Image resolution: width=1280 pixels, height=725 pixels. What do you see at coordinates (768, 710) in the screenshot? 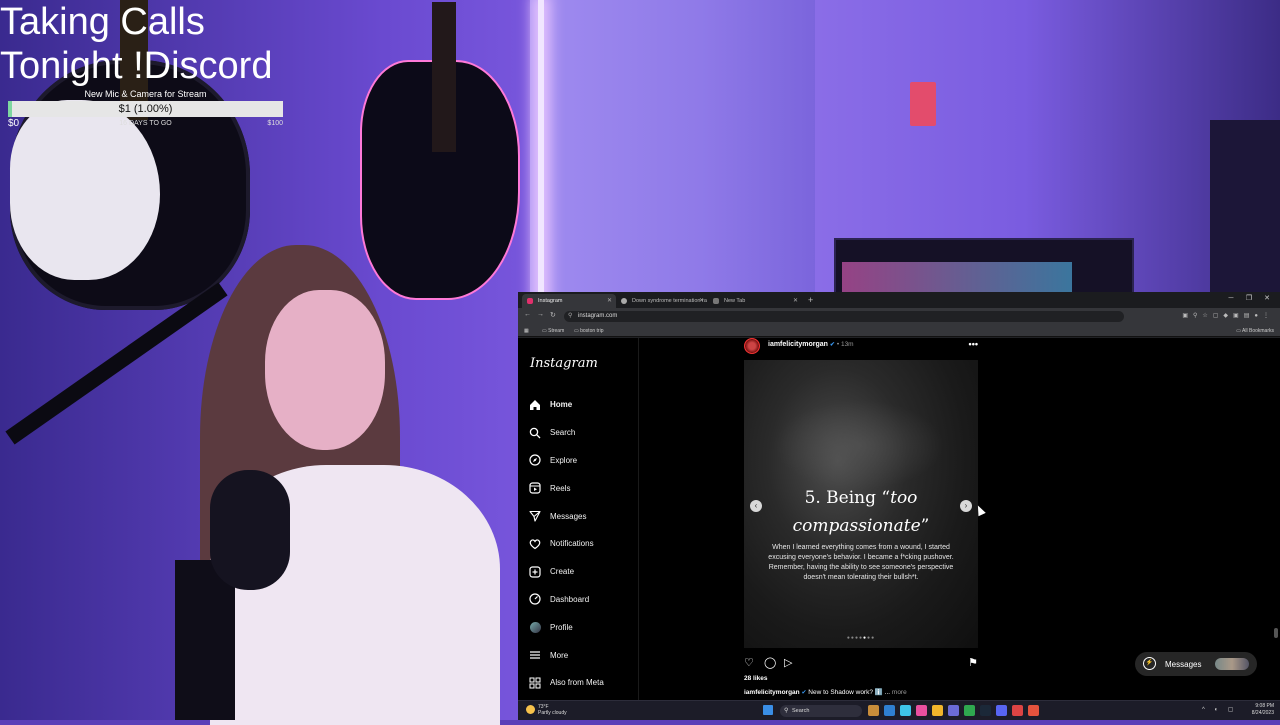
I see `windows-start-icon` at bounding box center [768, 710].